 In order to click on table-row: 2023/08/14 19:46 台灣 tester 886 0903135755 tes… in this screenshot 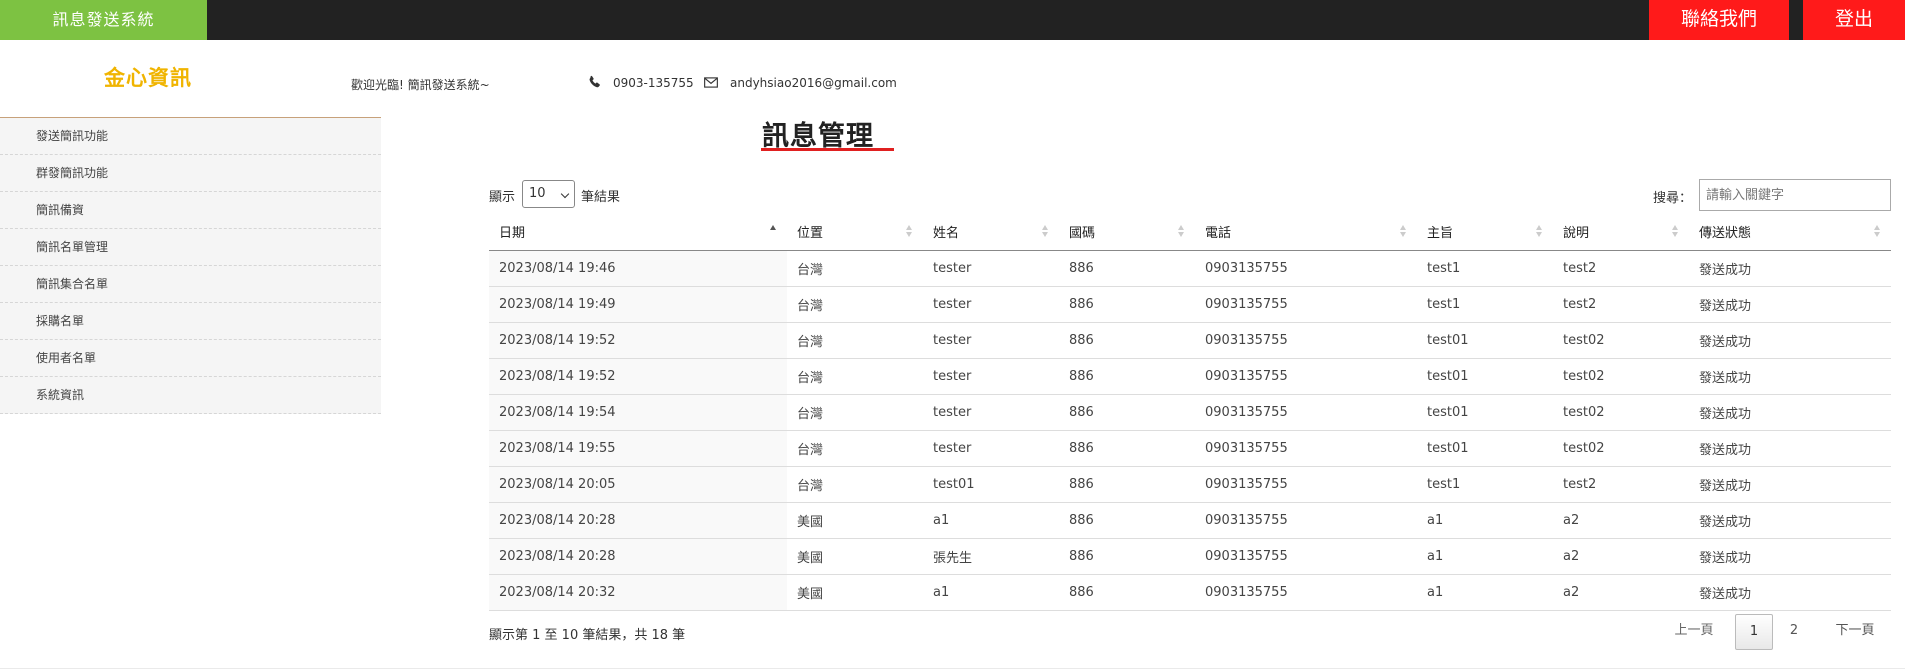, I will do `click(1190, 268)`.